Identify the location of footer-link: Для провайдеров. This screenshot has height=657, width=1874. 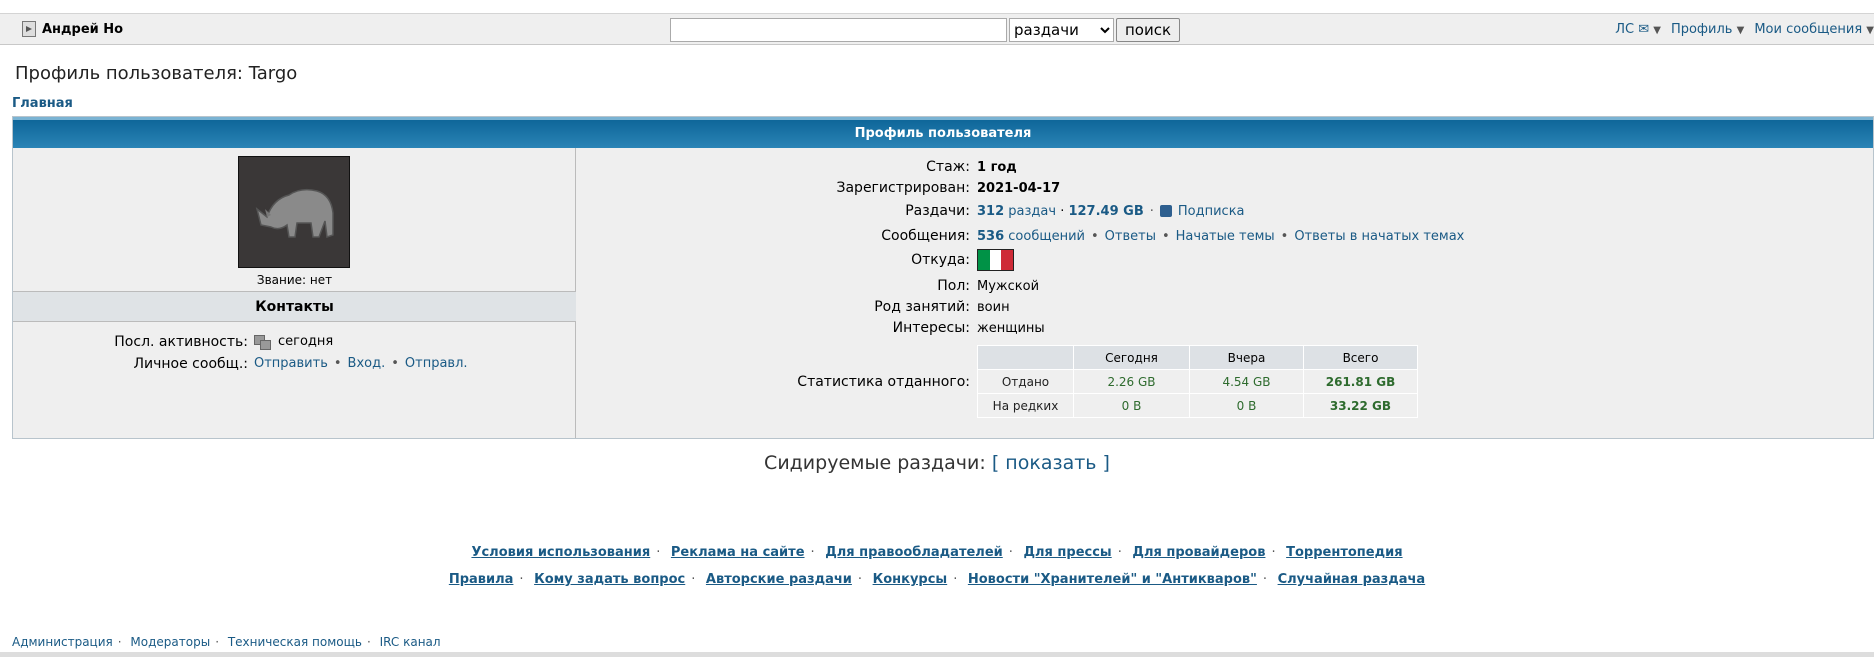
(1198, 552).